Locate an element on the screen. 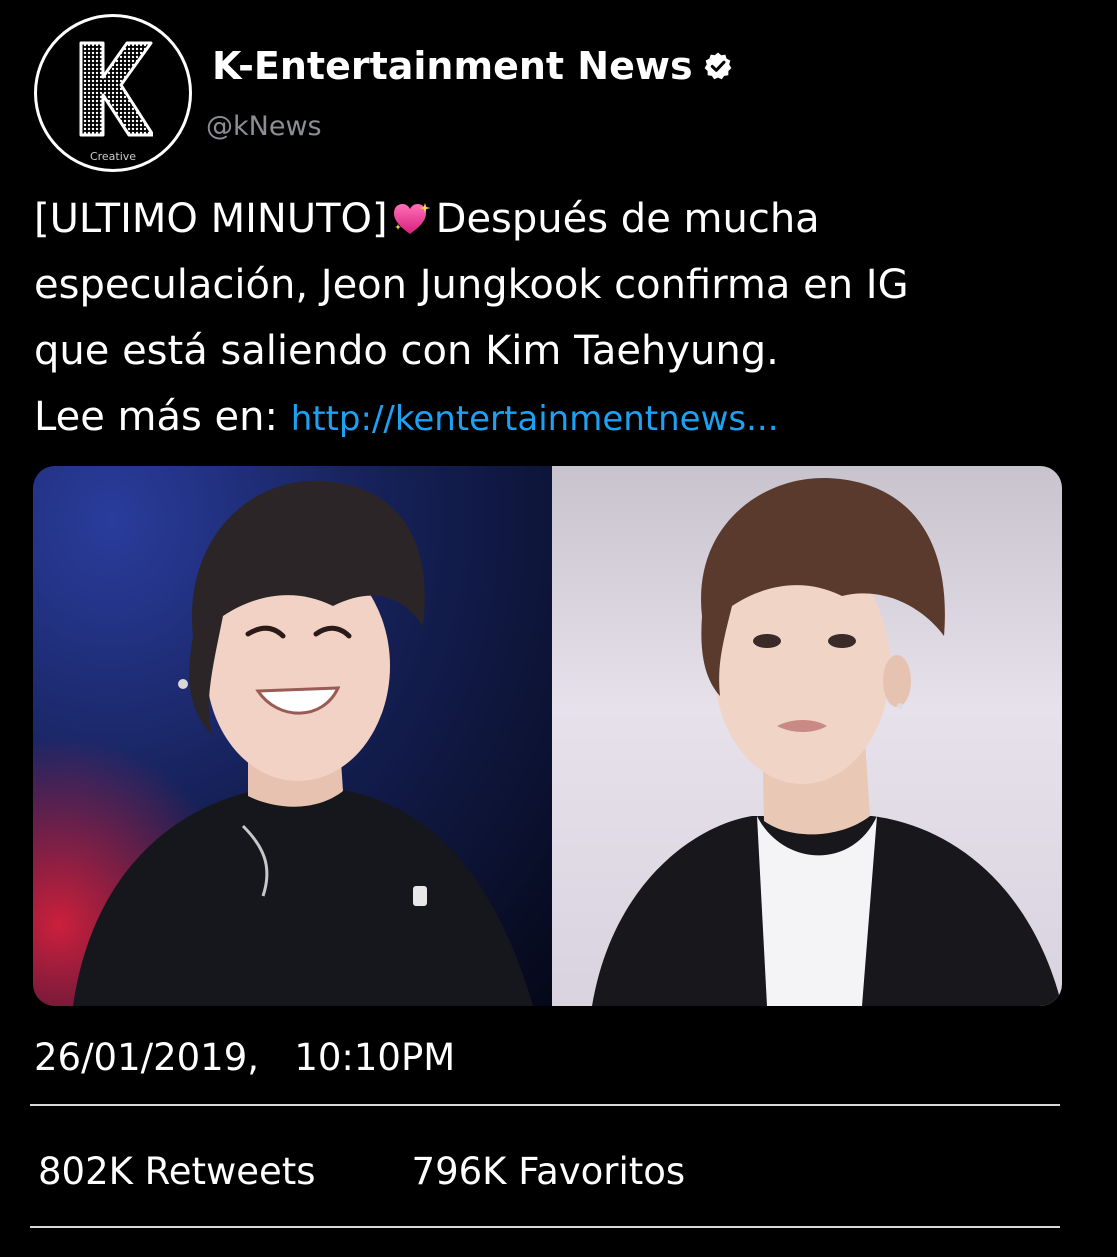 The height and width of the screenshot is (1257, 1117). tweet-line-3: que está saliendo con Kim Taehyung. is located at coordinates (406, 351).